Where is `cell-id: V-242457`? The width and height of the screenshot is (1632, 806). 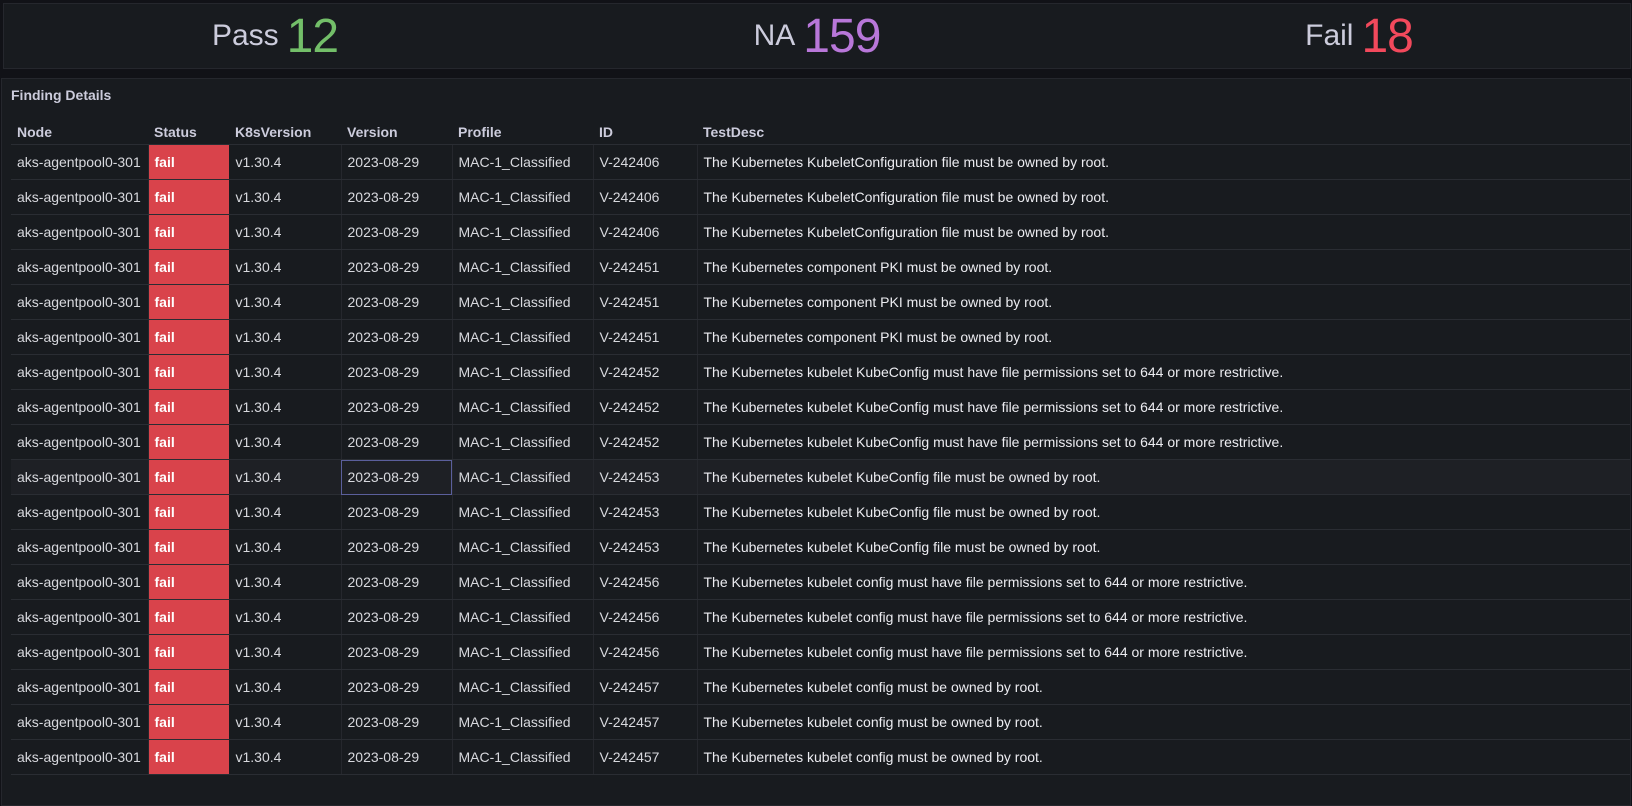
cell-id: V-242457 is located at coordinates (645, 722).